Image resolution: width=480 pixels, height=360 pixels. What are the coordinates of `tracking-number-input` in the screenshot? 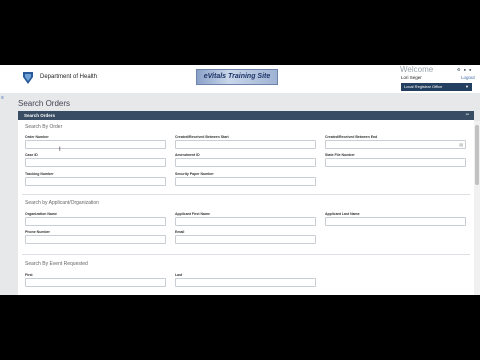 It's located at (95, 181).